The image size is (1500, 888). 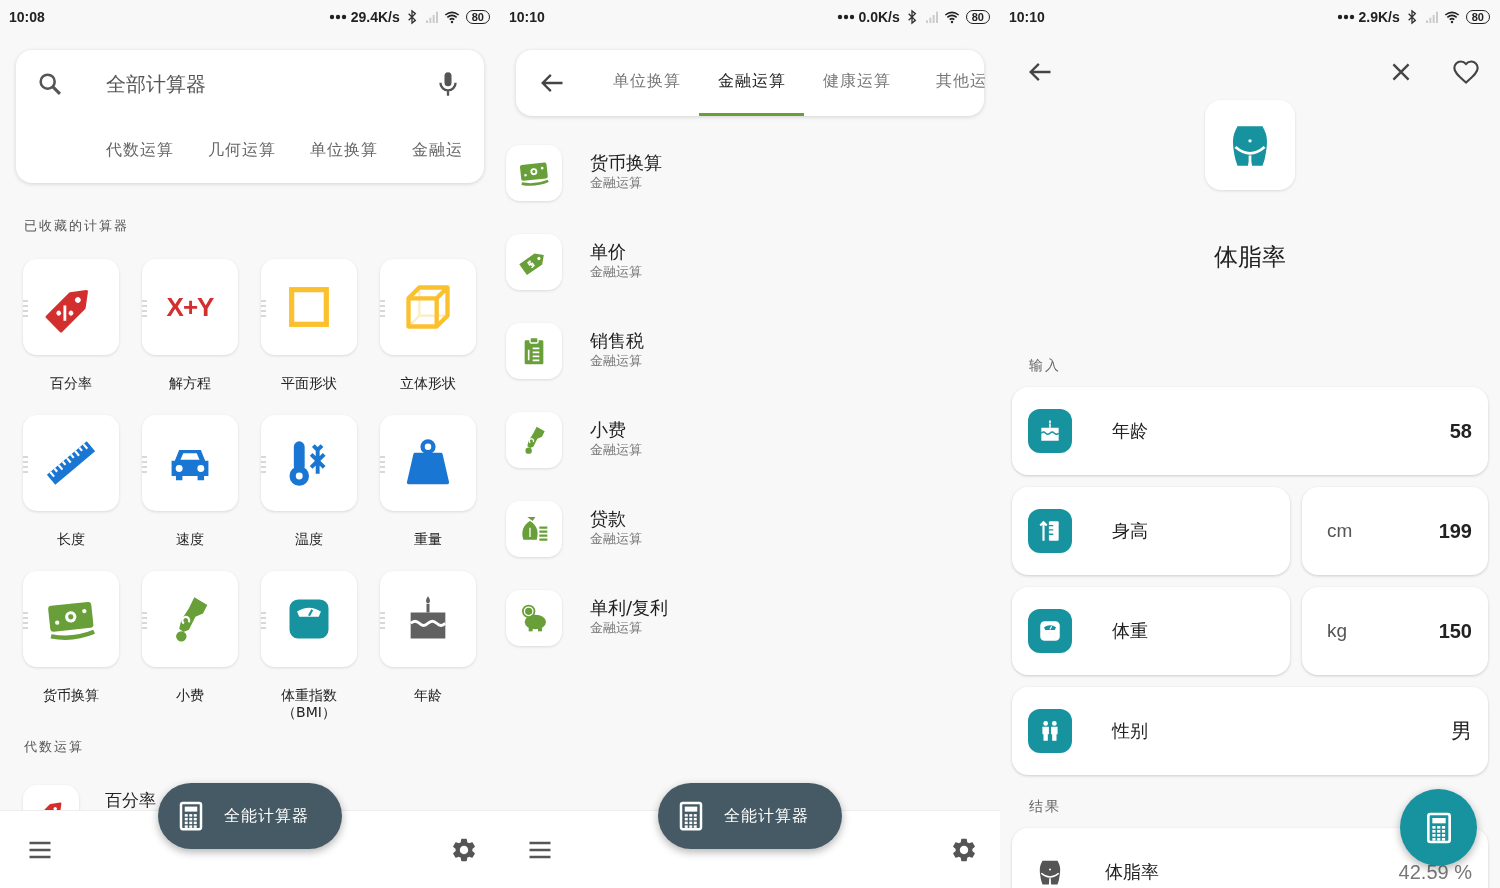 I want to click on category-chip: 几何运算, so click(x=242, y=150).